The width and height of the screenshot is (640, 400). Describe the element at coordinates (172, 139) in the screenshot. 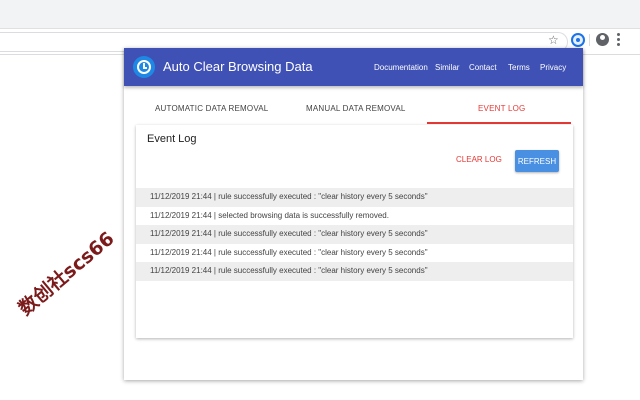

I see `event-log-title: Event Log` at that location.